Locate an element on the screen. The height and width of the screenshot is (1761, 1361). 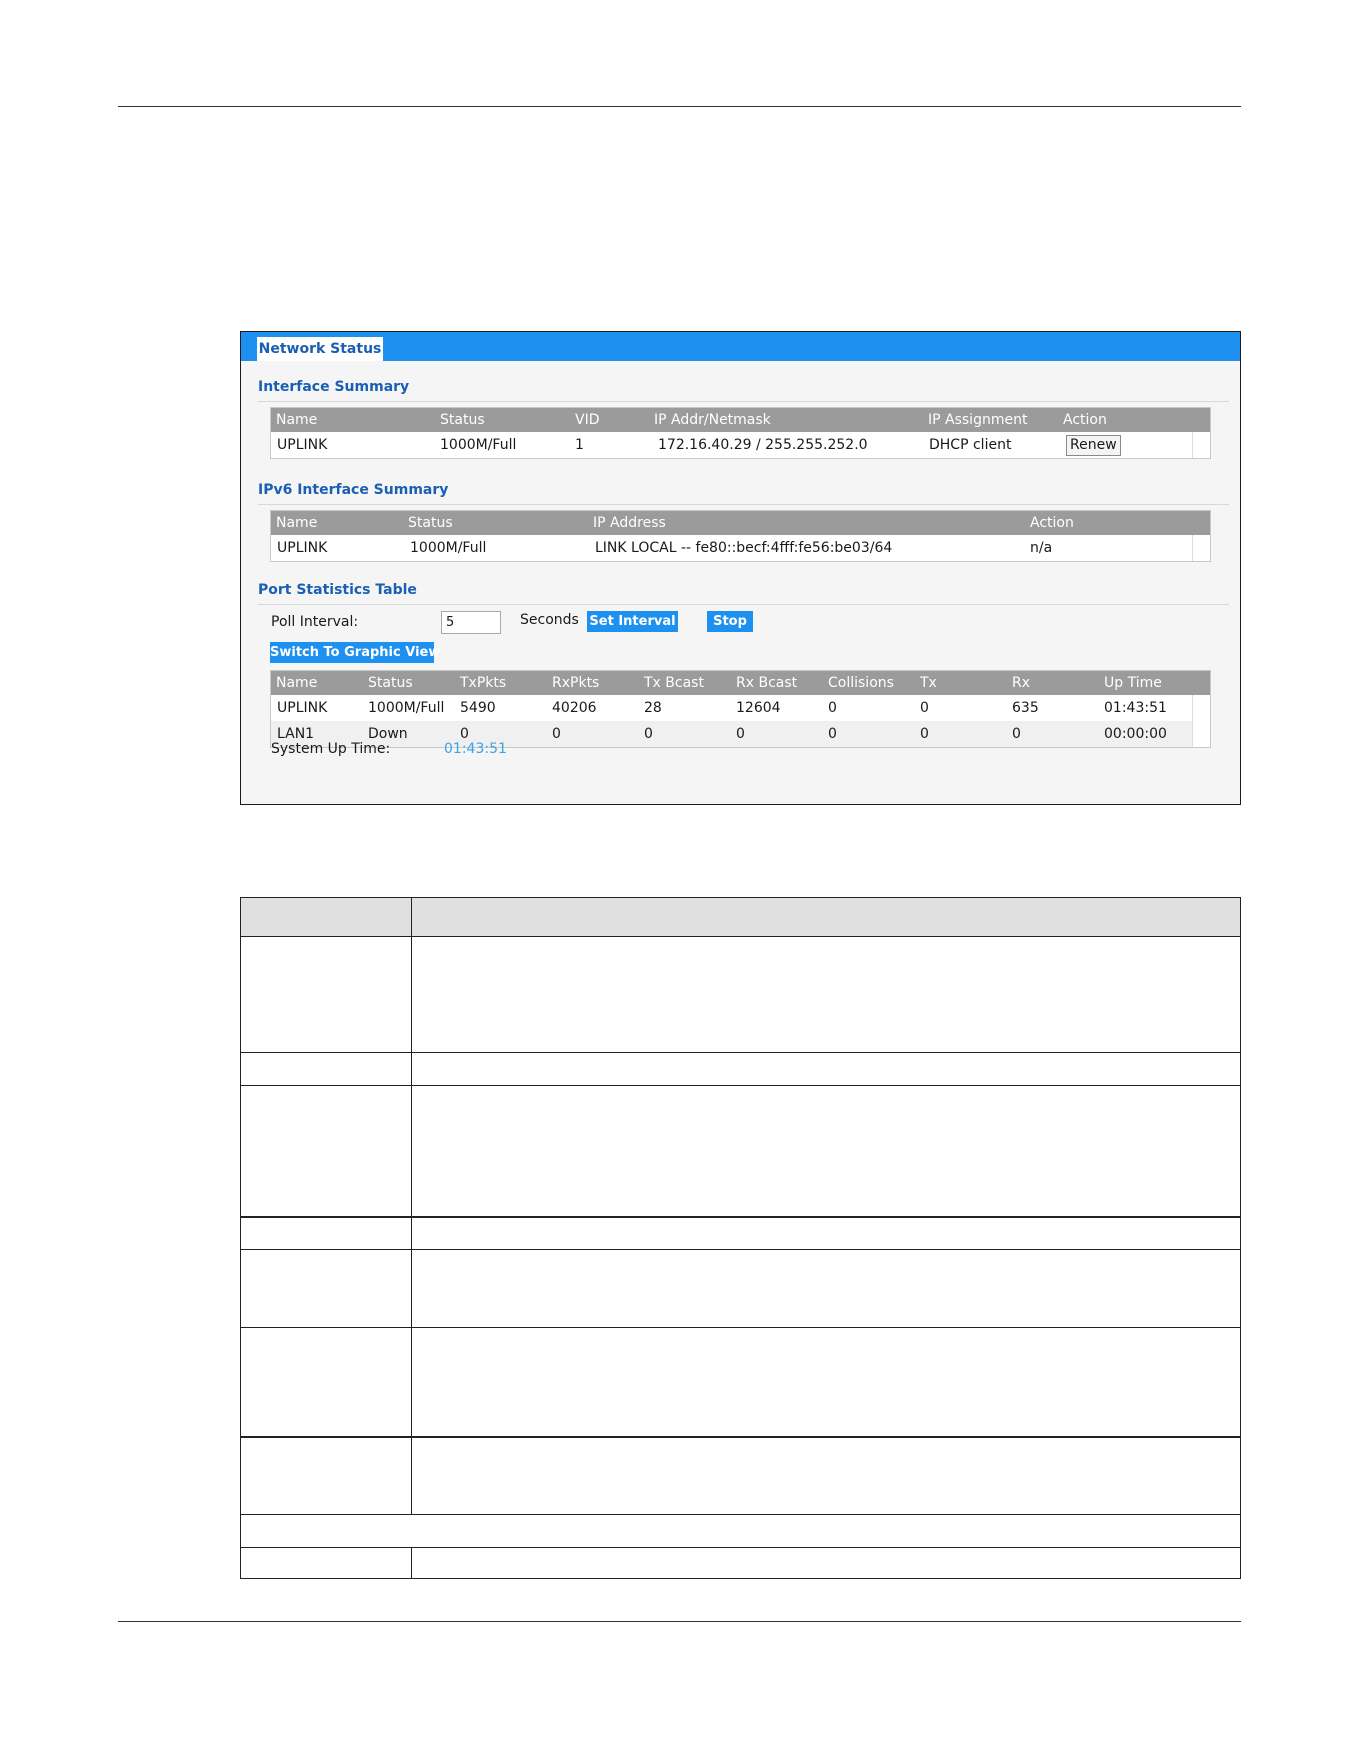
seconds-label: Seconds is located at coordinates (549, 620).